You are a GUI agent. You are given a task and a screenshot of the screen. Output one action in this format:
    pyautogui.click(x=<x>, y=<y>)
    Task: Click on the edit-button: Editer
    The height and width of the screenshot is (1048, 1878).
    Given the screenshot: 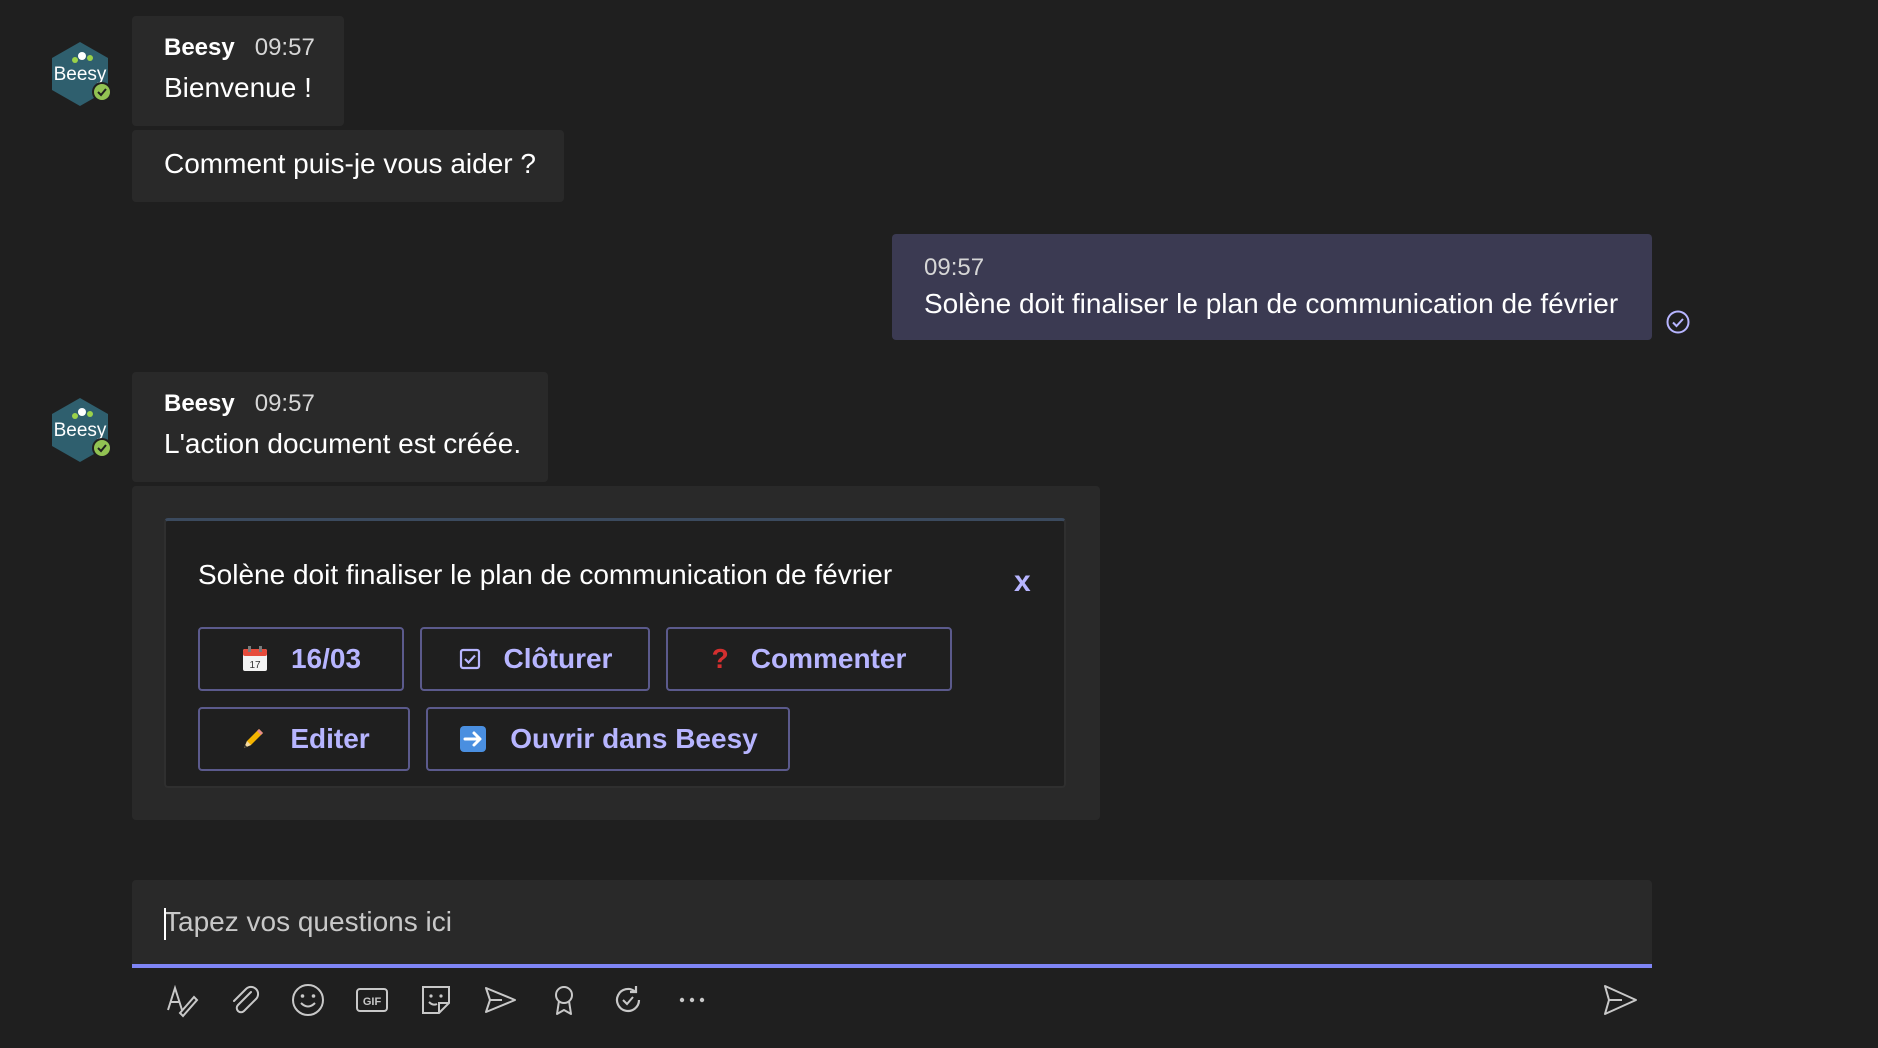 What is the action you would take?
    pyautogui.click(x=304, y=739)
    